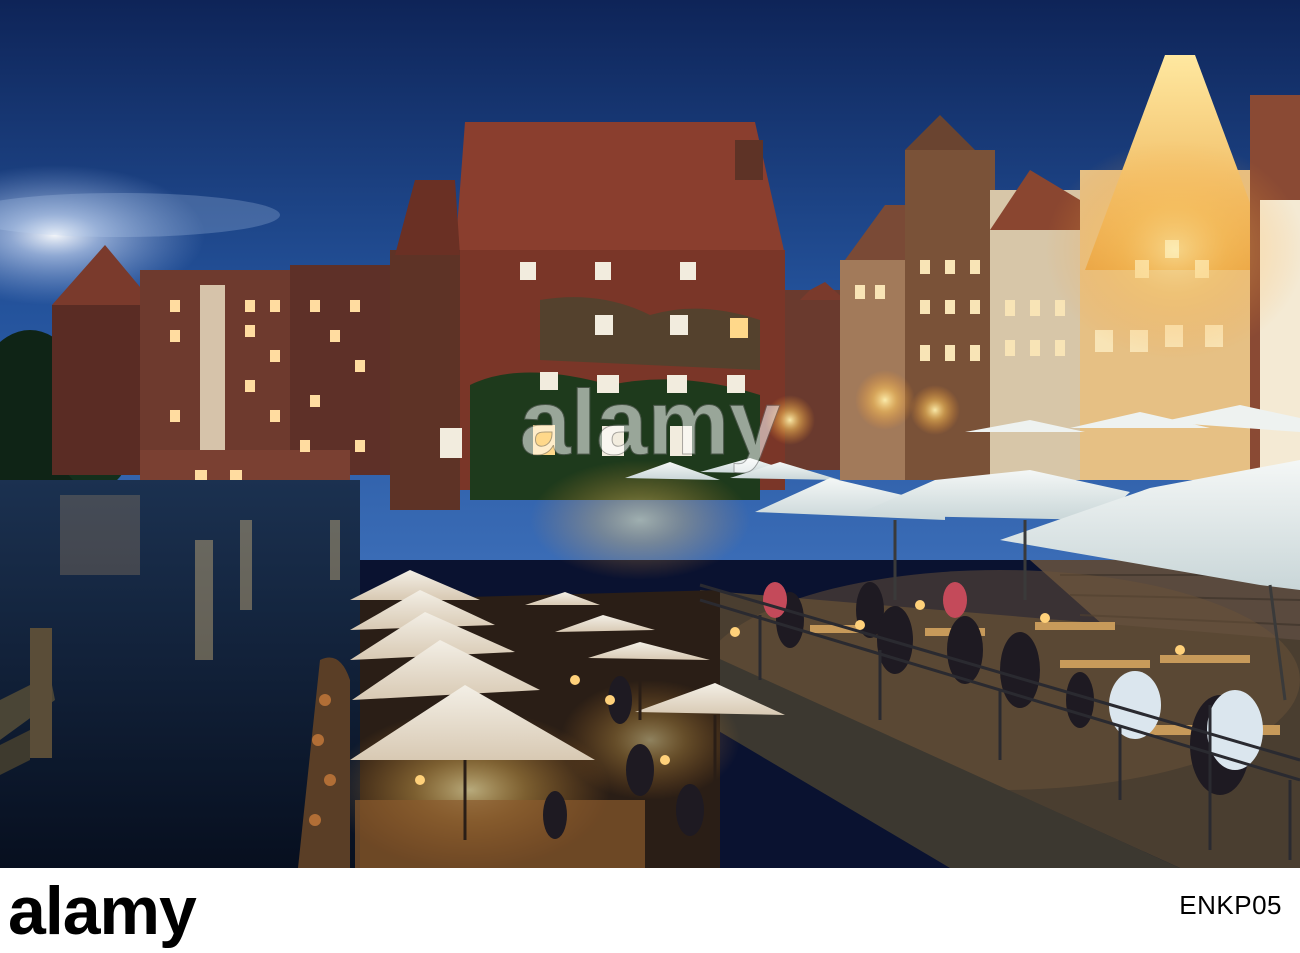  I want to click on image-id: ENKP05, so click(1230, 905).